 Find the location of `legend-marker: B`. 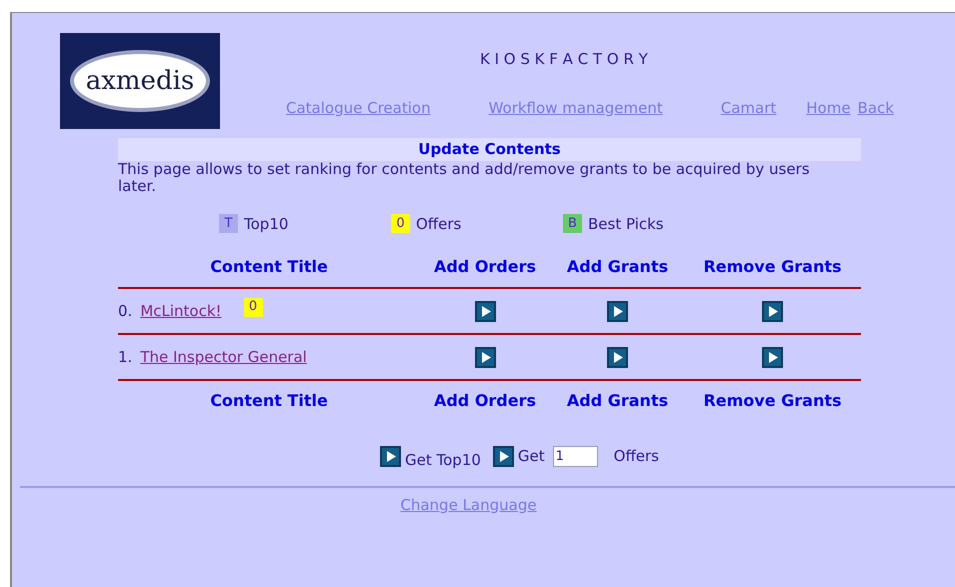

legend-marker: B is located at coordinates (572, 224).